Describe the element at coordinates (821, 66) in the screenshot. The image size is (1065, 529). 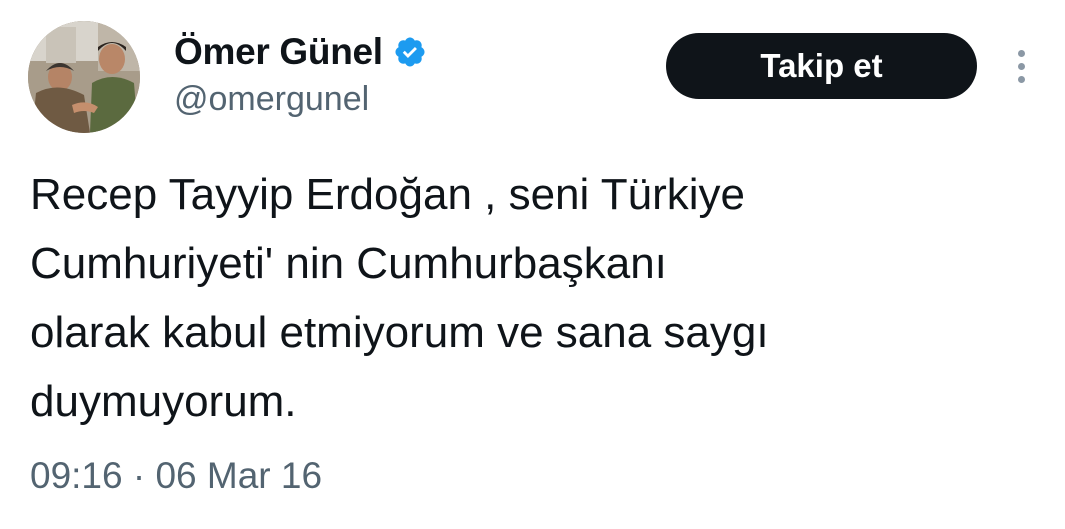
I see `follow-button: Takip et` at that location.